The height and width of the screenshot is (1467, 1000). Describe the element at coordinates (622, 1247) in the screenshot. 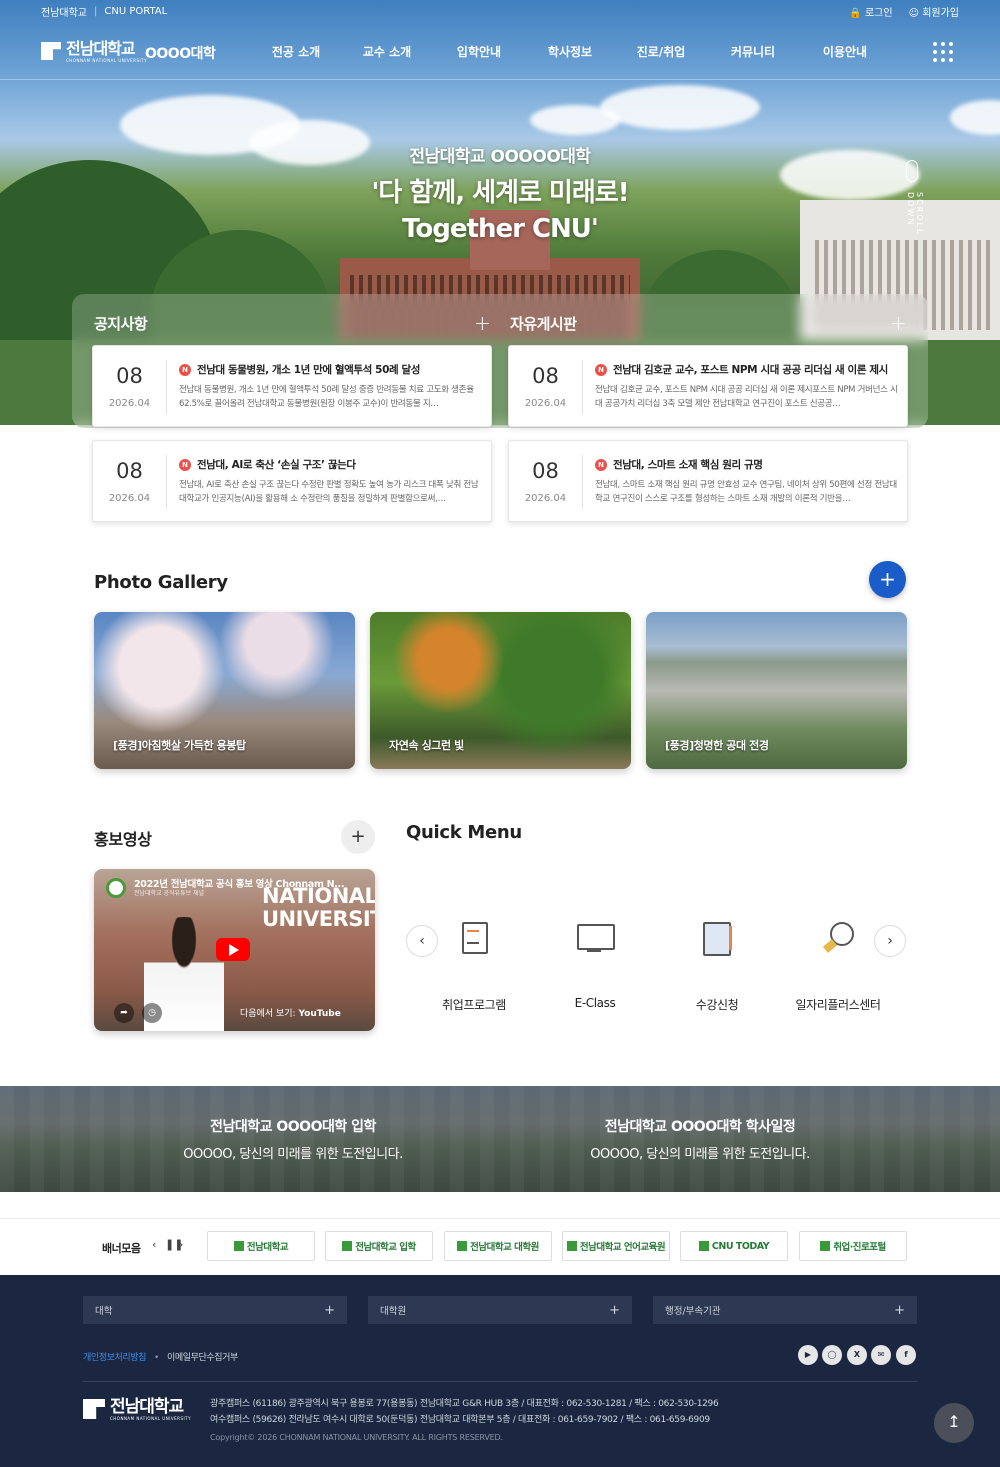

I see `banner-label: 전남대학교 언어교육원` at that location.